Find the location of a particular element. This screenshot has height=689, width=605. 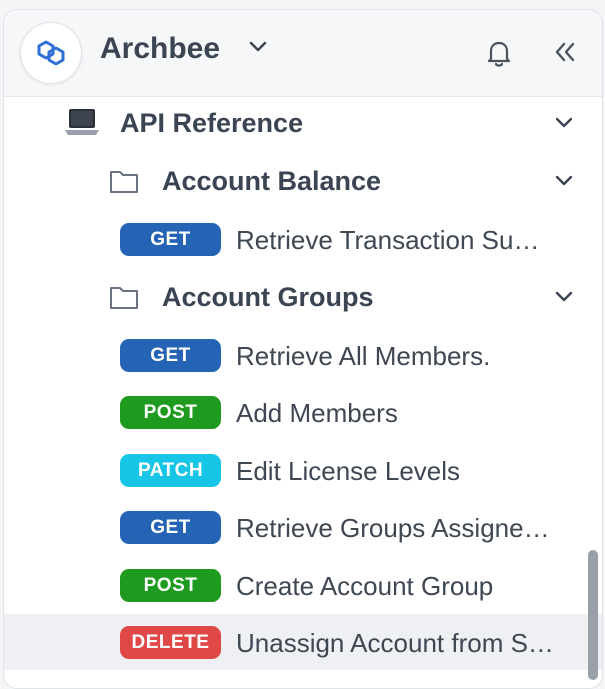

workspace-name: Archbee is located at coordinates (160, 49).